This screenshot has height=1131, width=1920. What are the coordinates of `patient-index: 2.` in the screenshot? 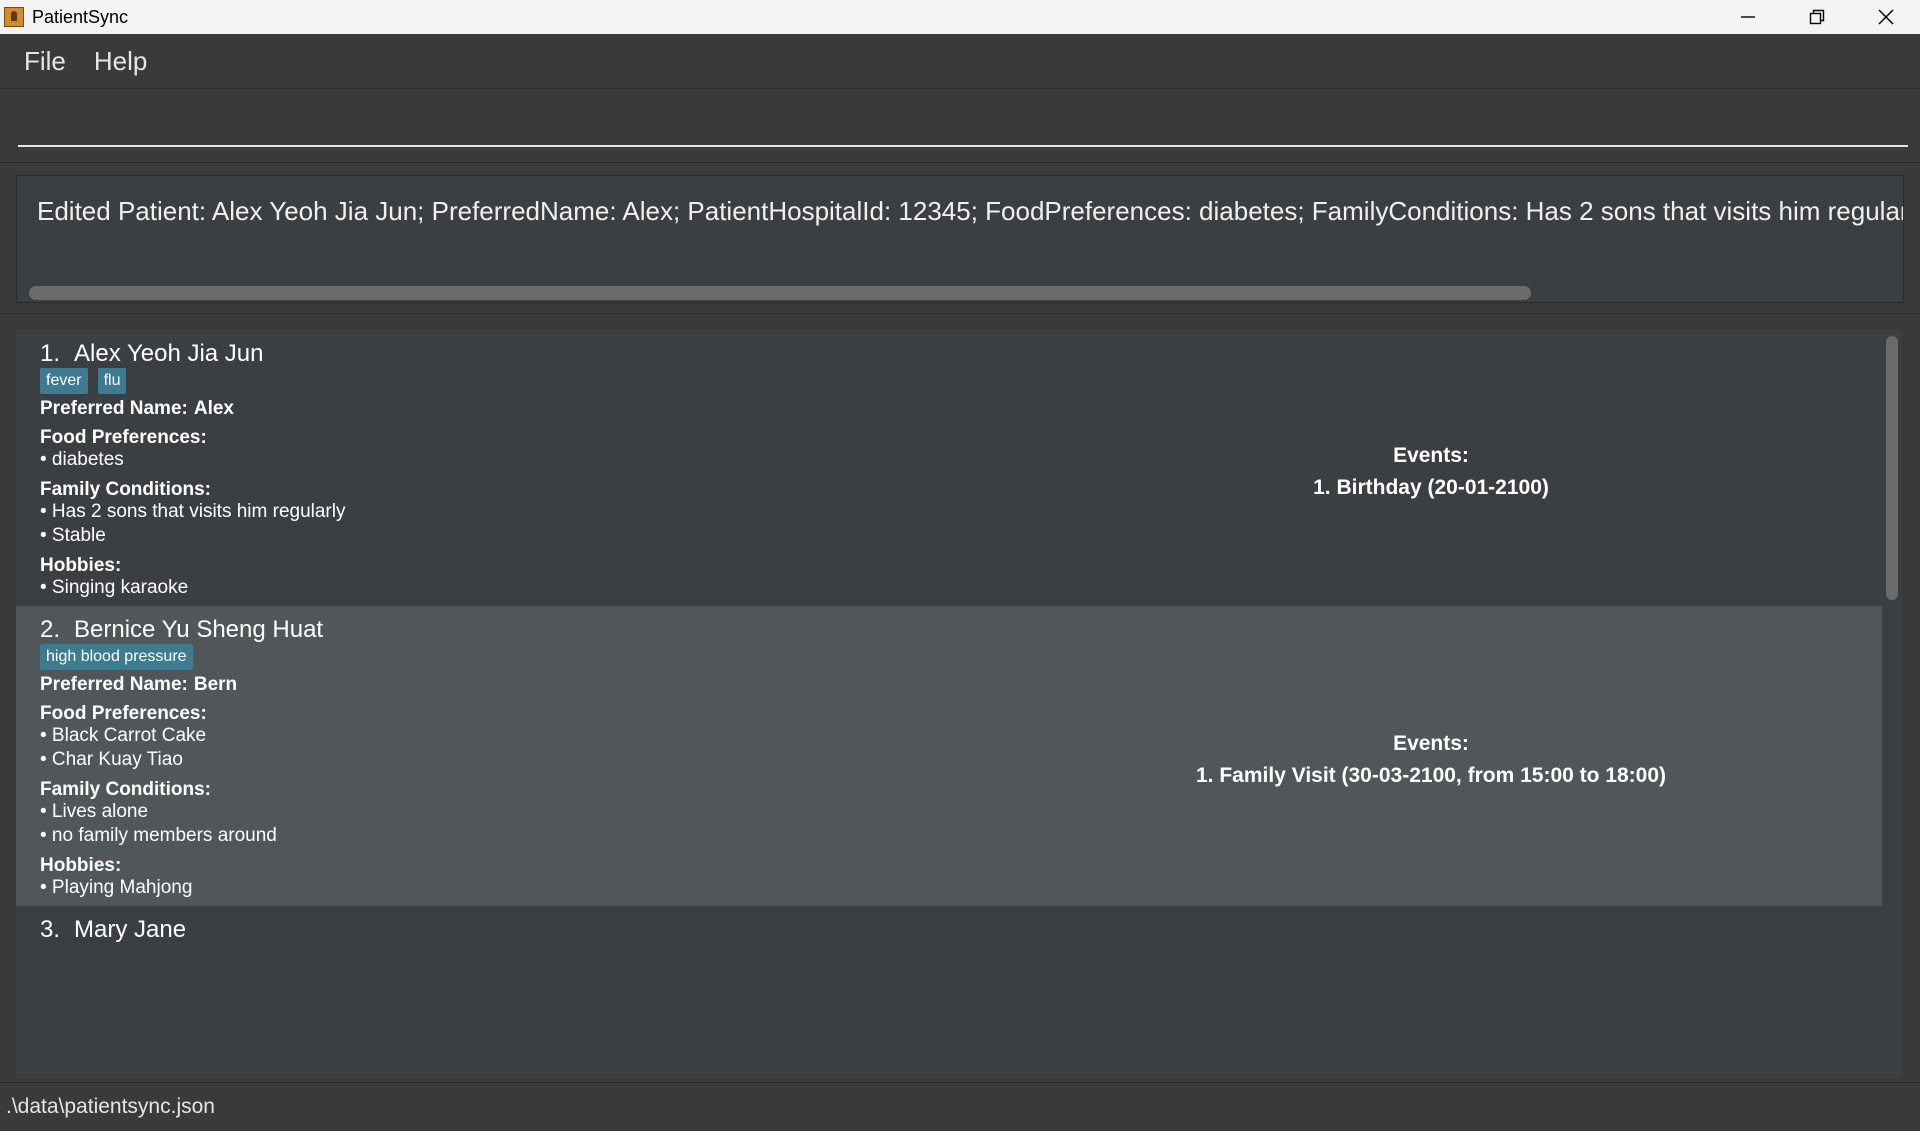 It's located at (50, 629).